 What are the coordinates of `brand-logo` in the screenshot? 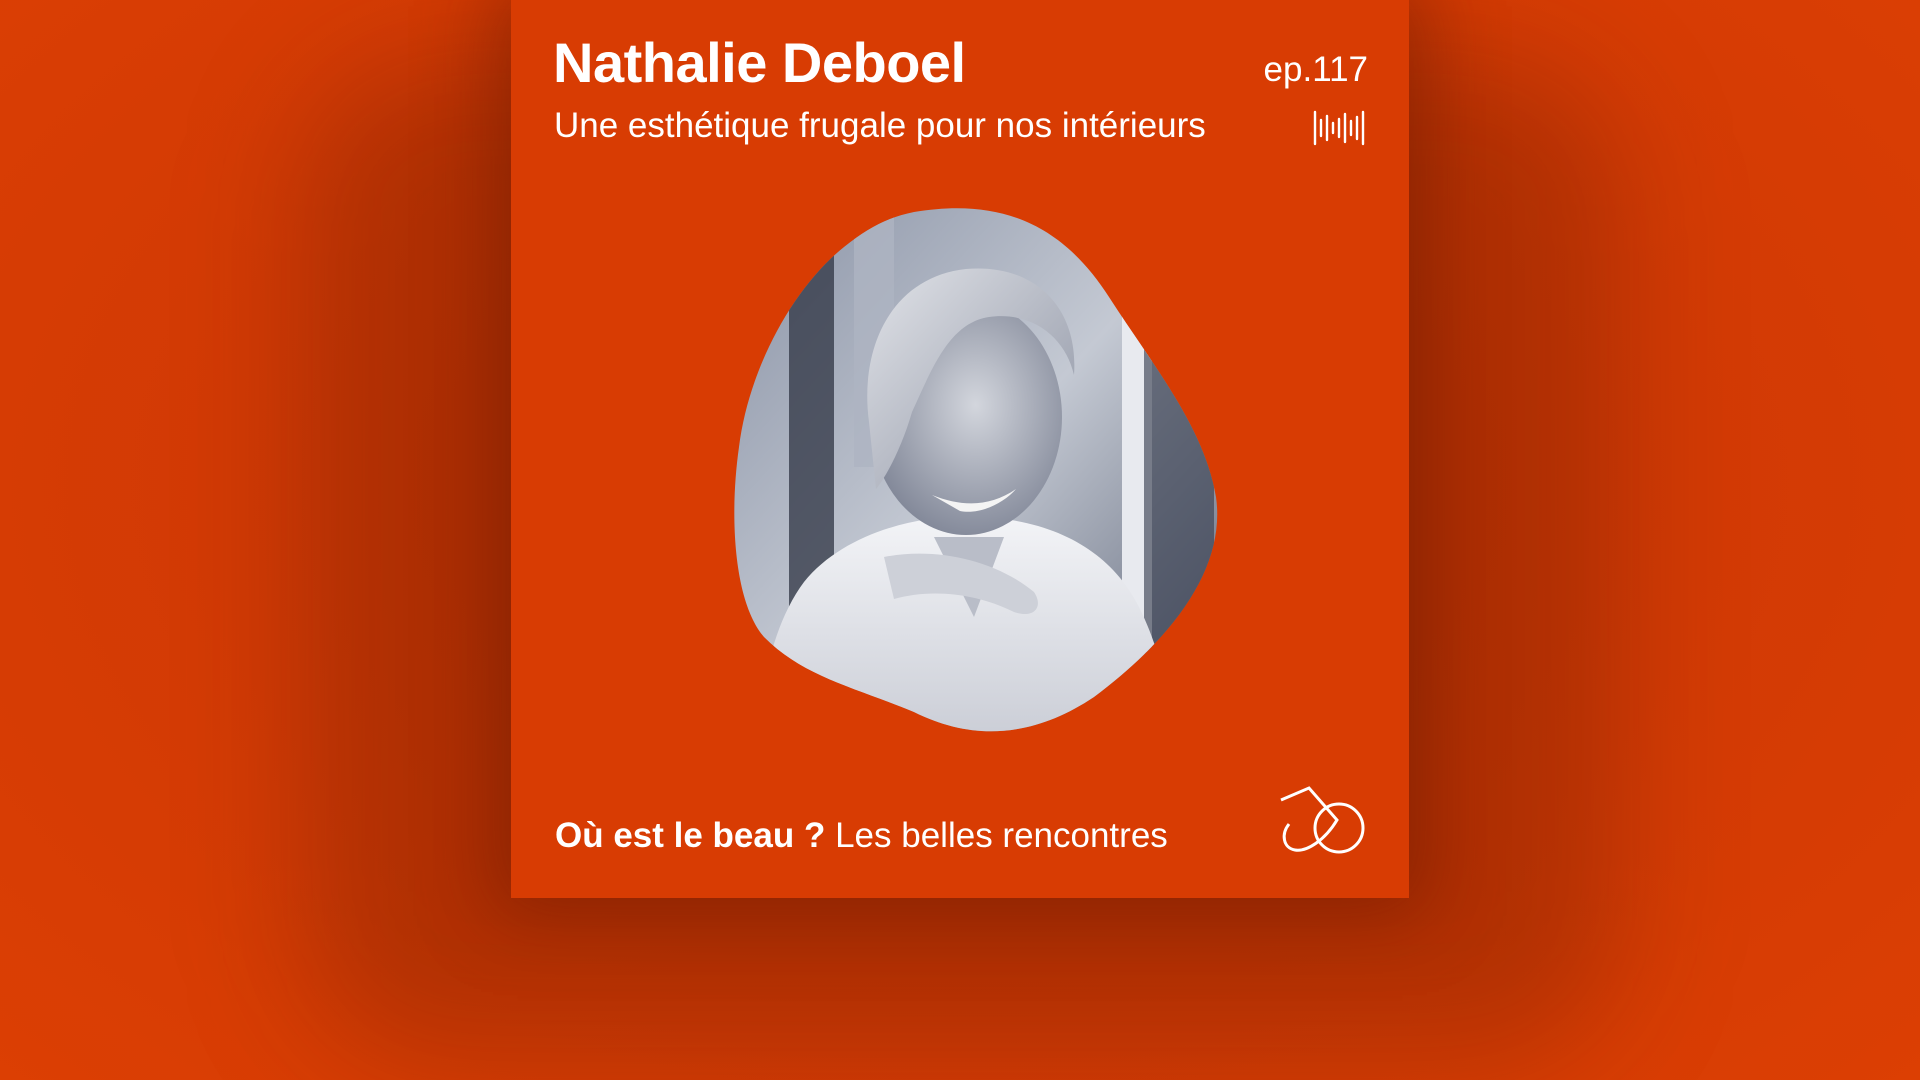 It's located at (1322, 820).